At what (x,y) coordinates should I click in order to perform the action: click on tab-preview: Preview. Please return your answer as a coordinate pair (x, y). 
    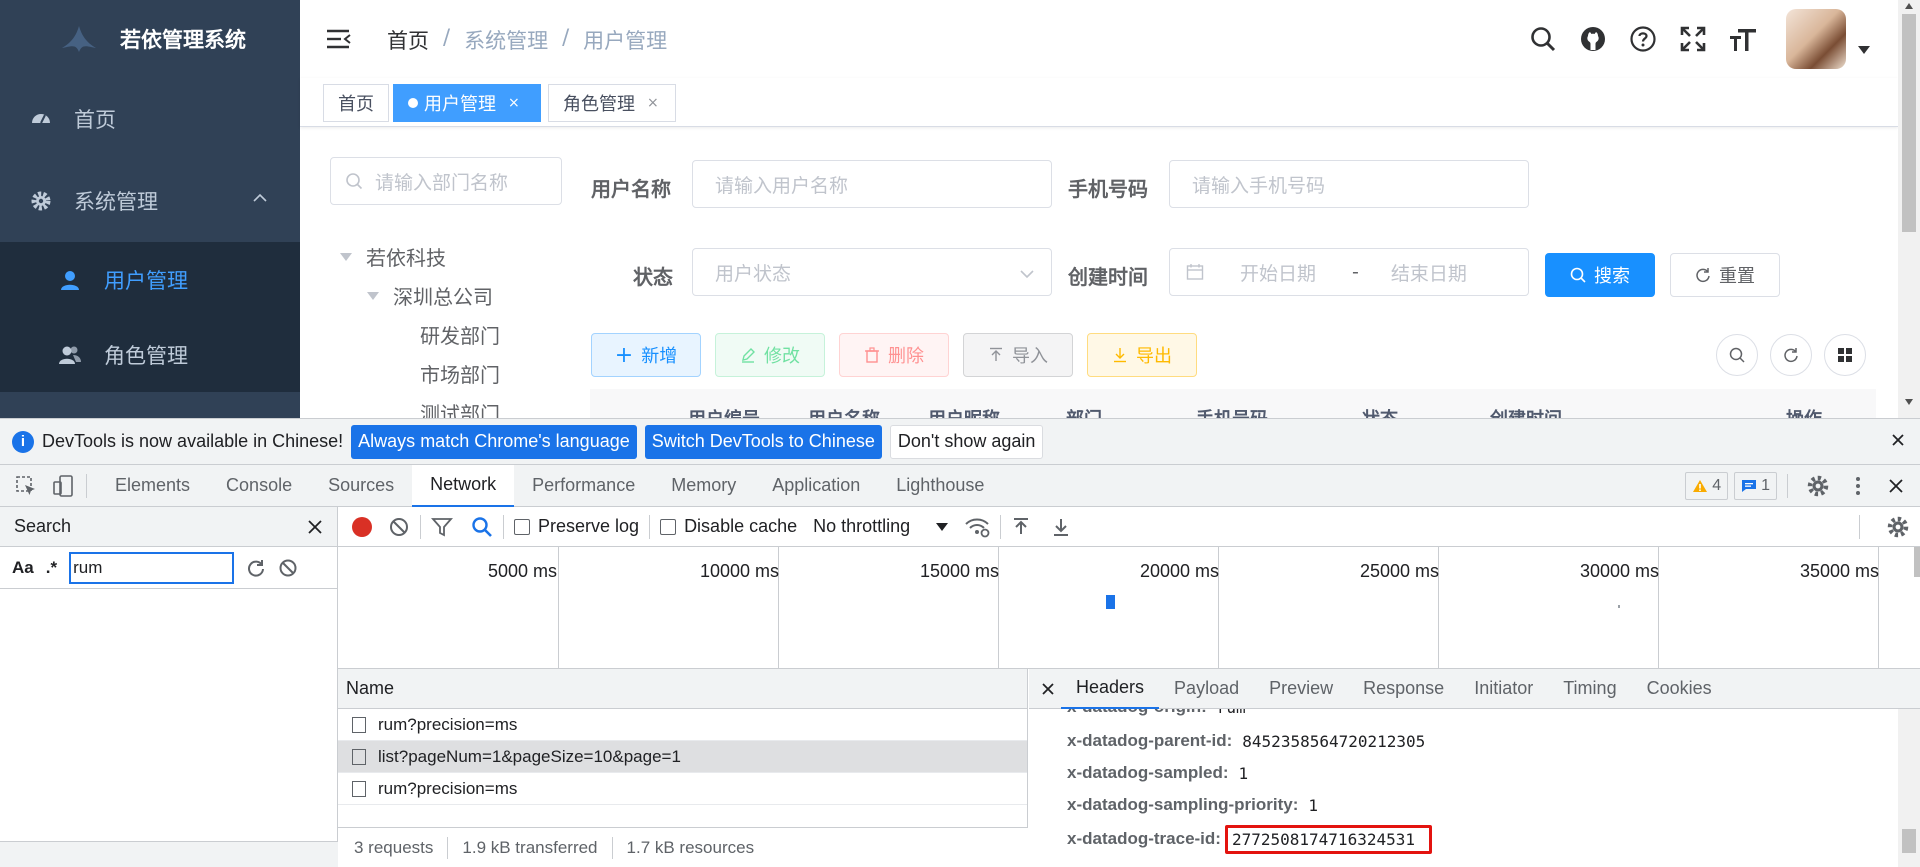
    Looking at the image, I should click on (1301, 689).